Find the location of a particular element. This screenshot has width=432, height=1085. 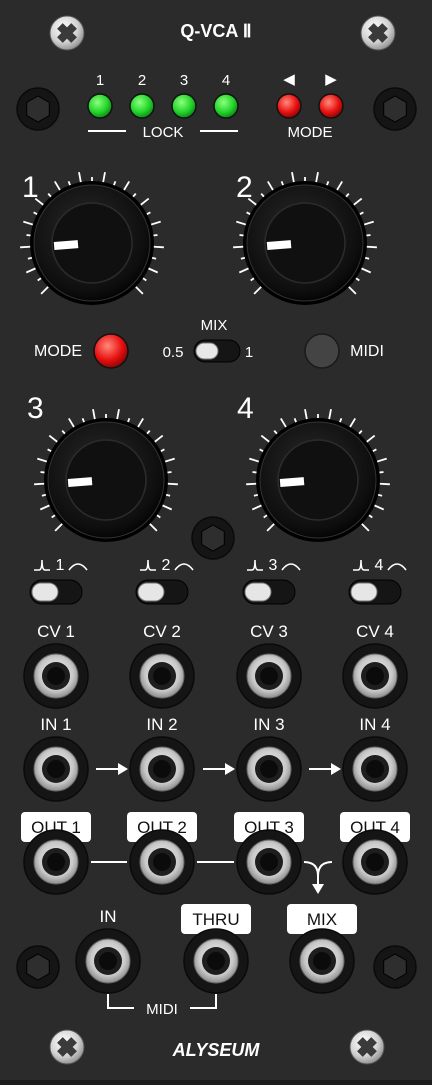

midi-button is located at coordinates (322, 351).